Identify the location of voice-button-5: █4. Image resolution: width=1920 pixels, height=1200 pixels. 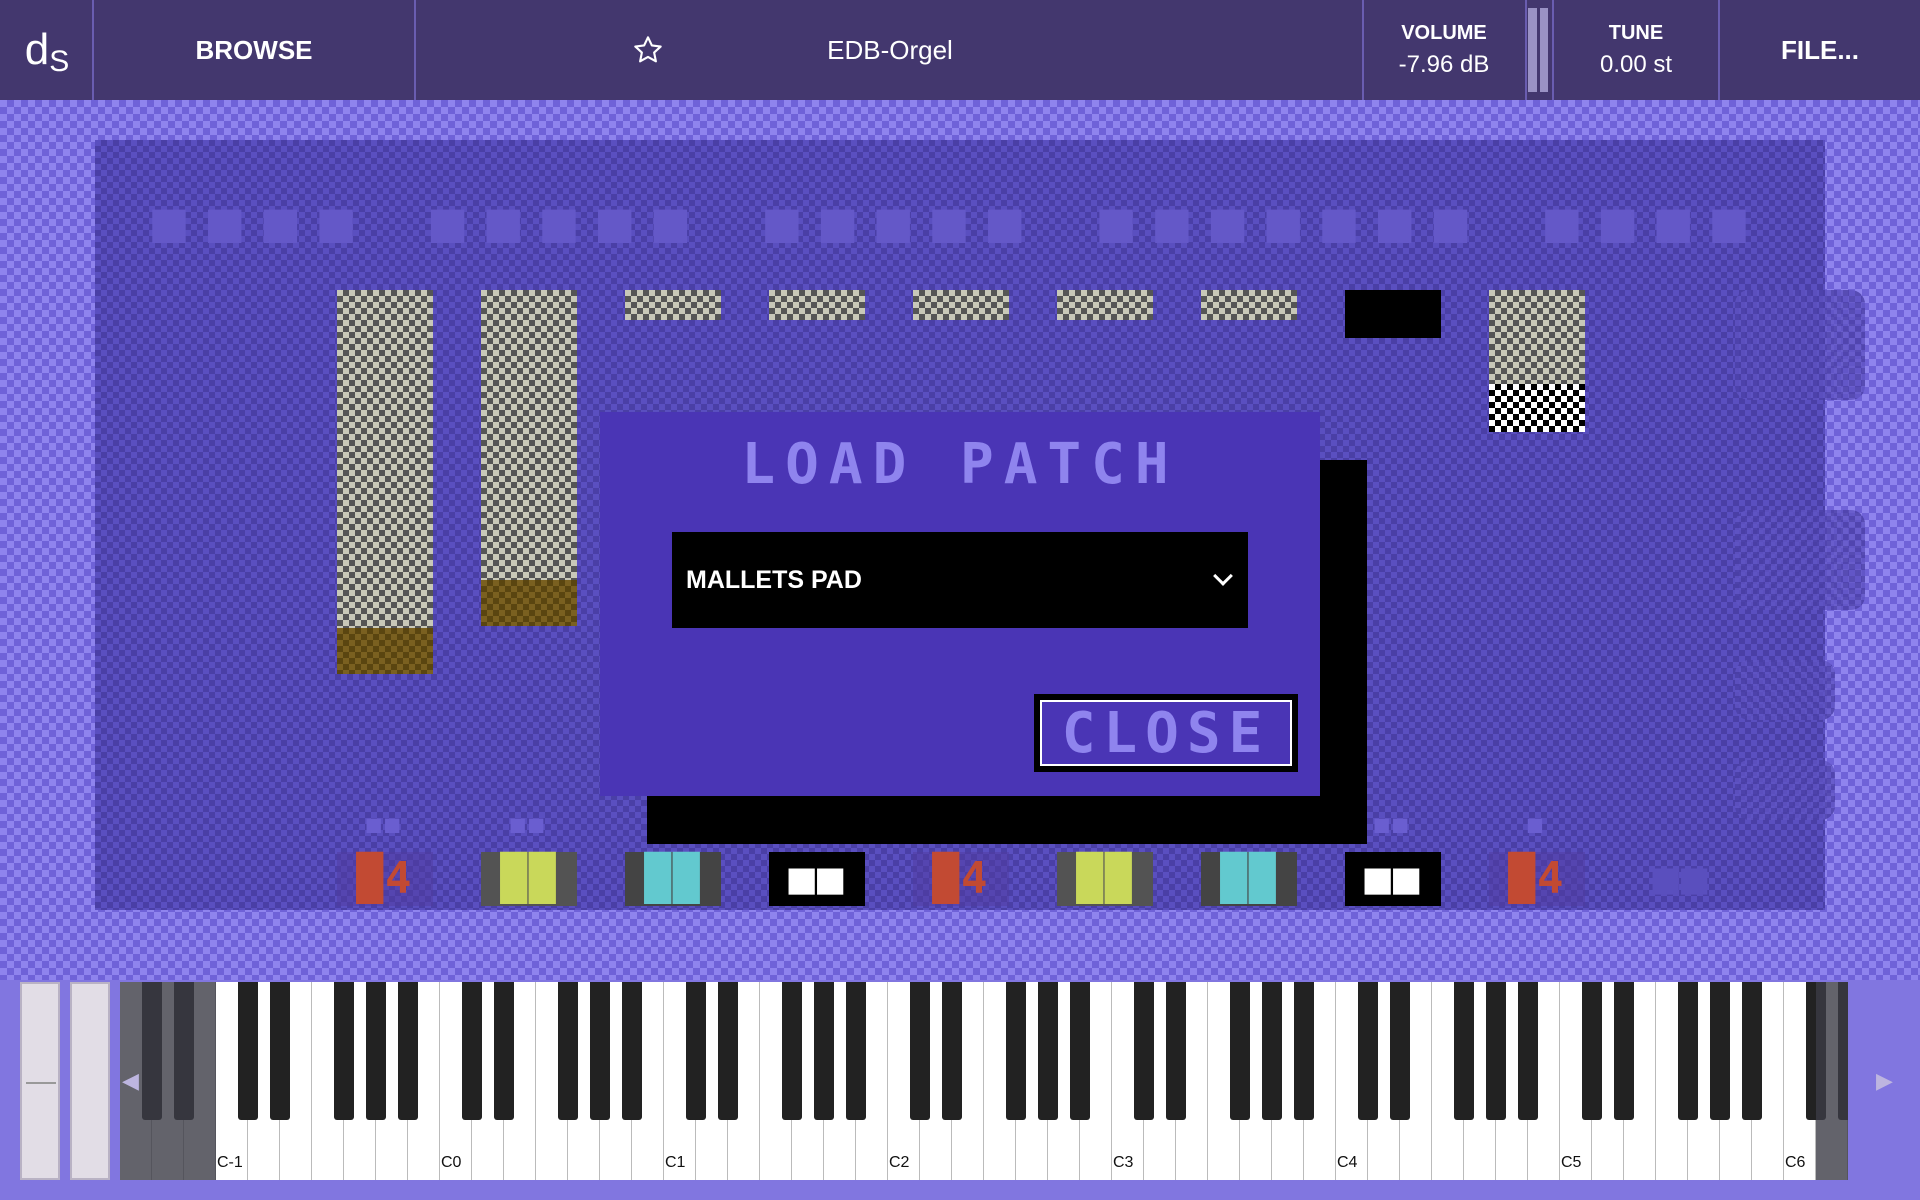
(961, 879).